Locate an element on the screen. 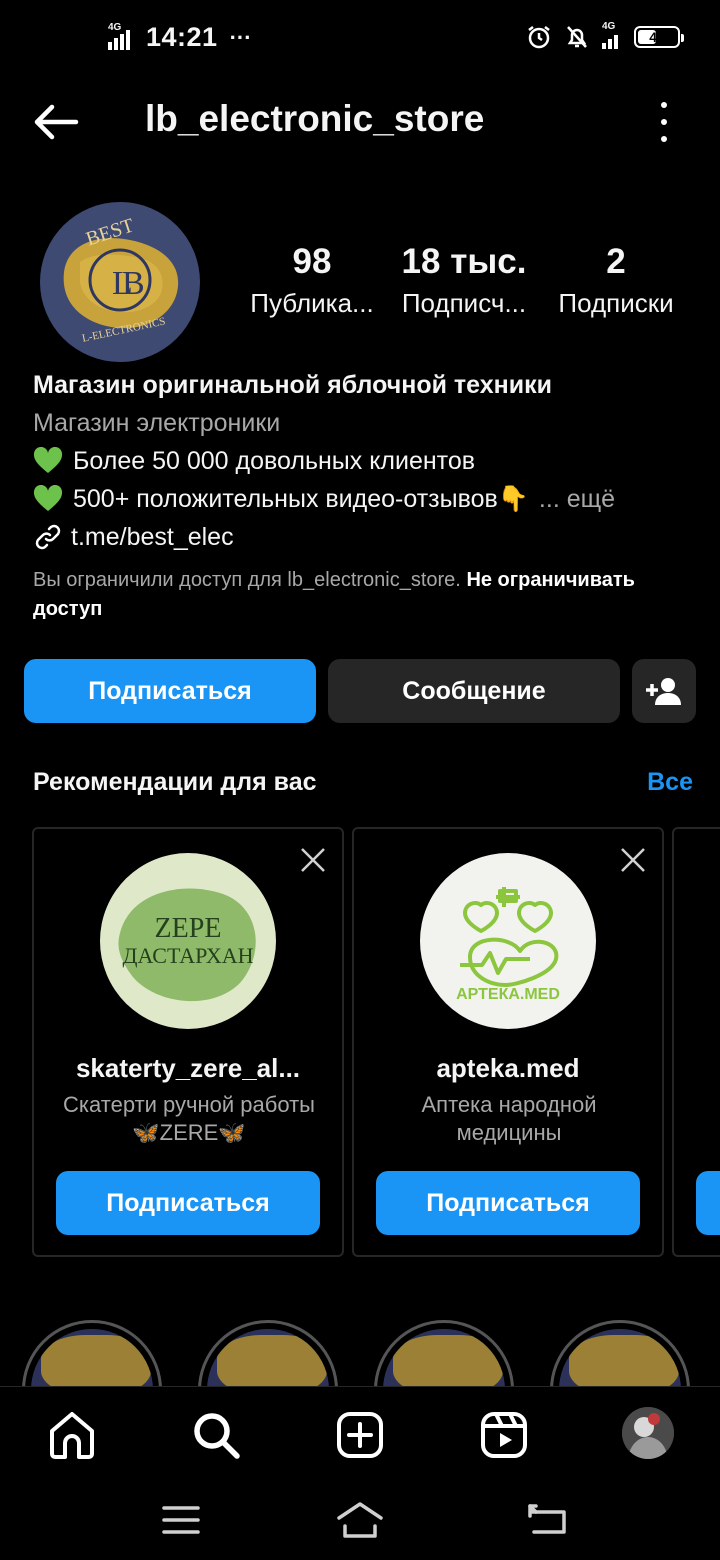  battery-level: 48 is located at coordinates (657, 37).